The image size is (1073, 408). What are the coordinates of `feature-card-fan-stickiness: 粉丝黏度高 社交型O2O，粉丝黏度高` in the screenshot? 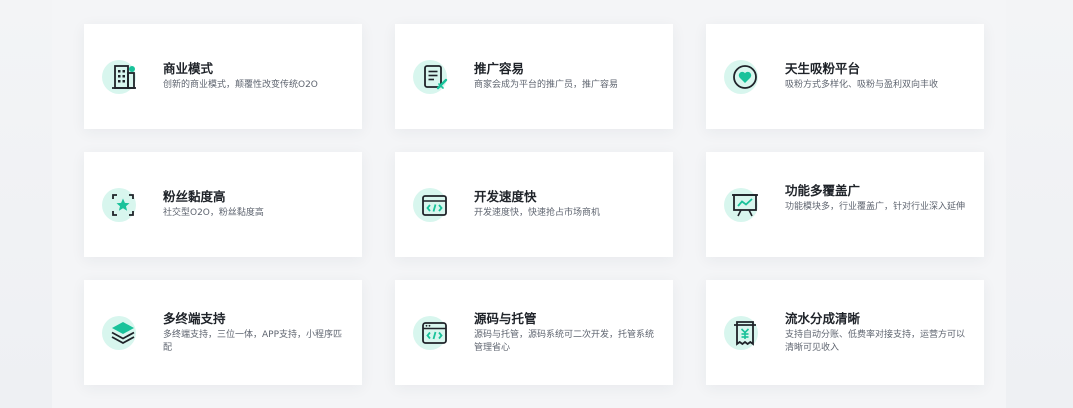 It's located at (223, 204).